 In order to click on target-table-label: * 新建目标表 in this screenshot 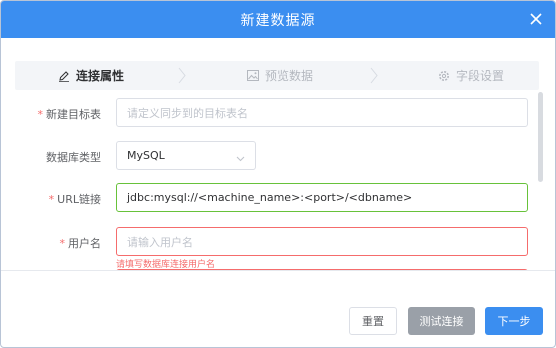, I will do `click(70, 114)`.